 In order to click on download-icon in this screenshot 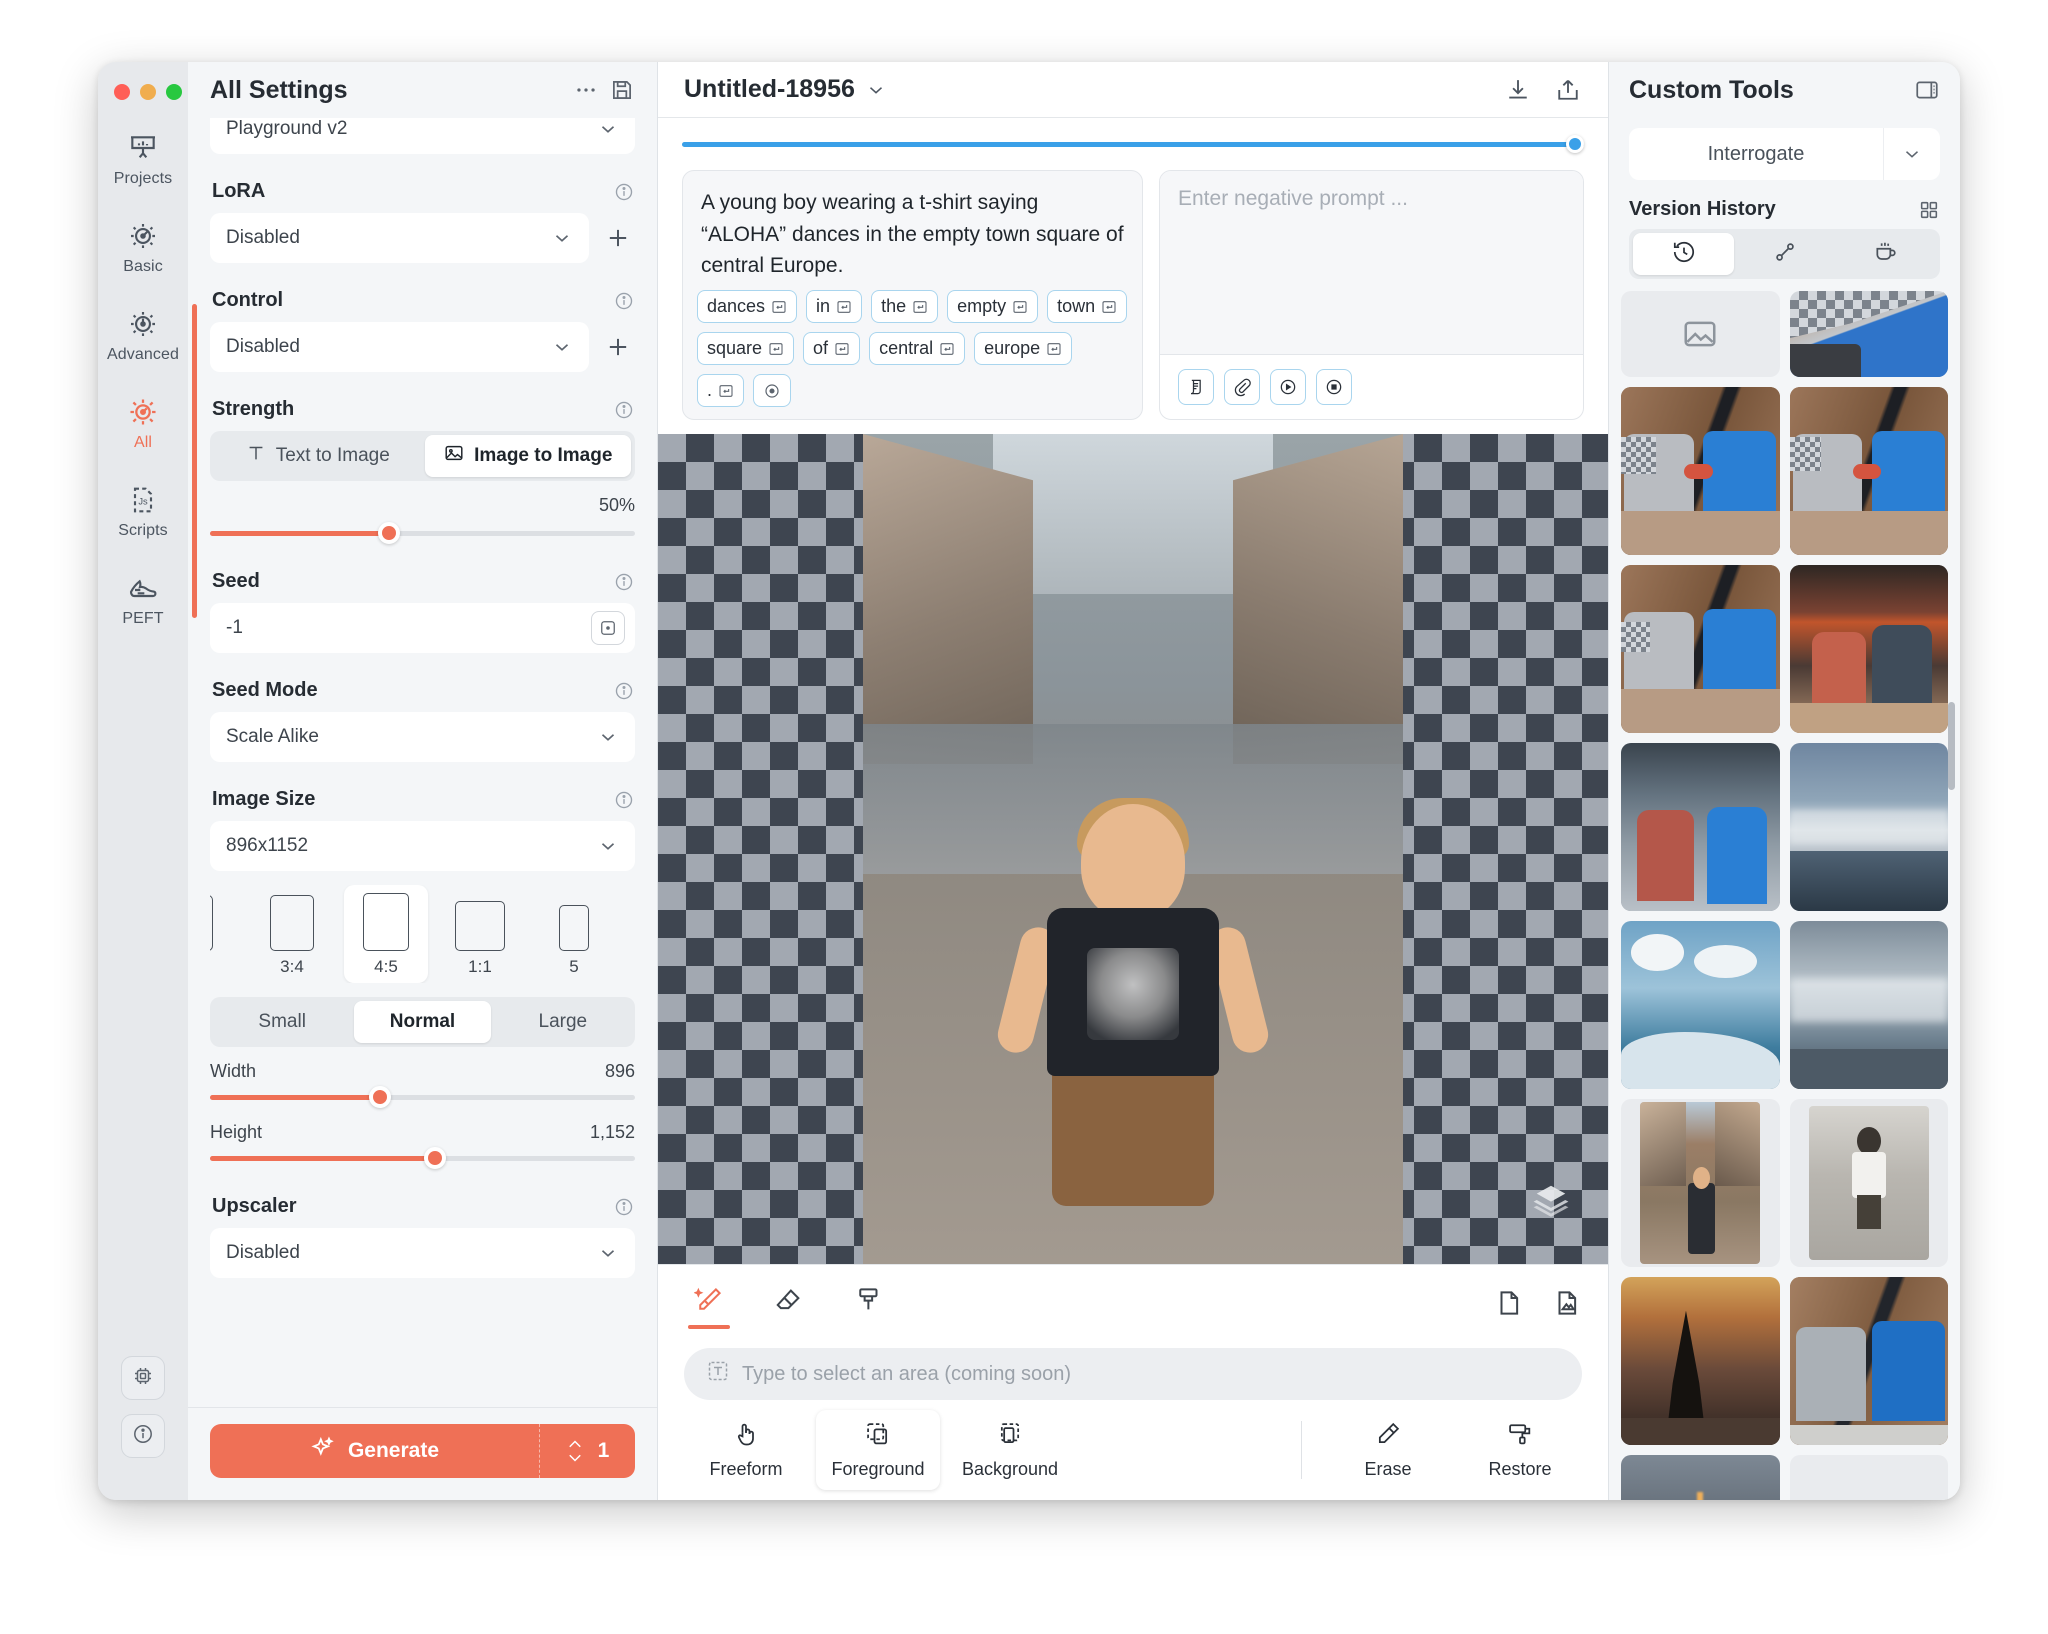, I will do `click(1518, 90)`.